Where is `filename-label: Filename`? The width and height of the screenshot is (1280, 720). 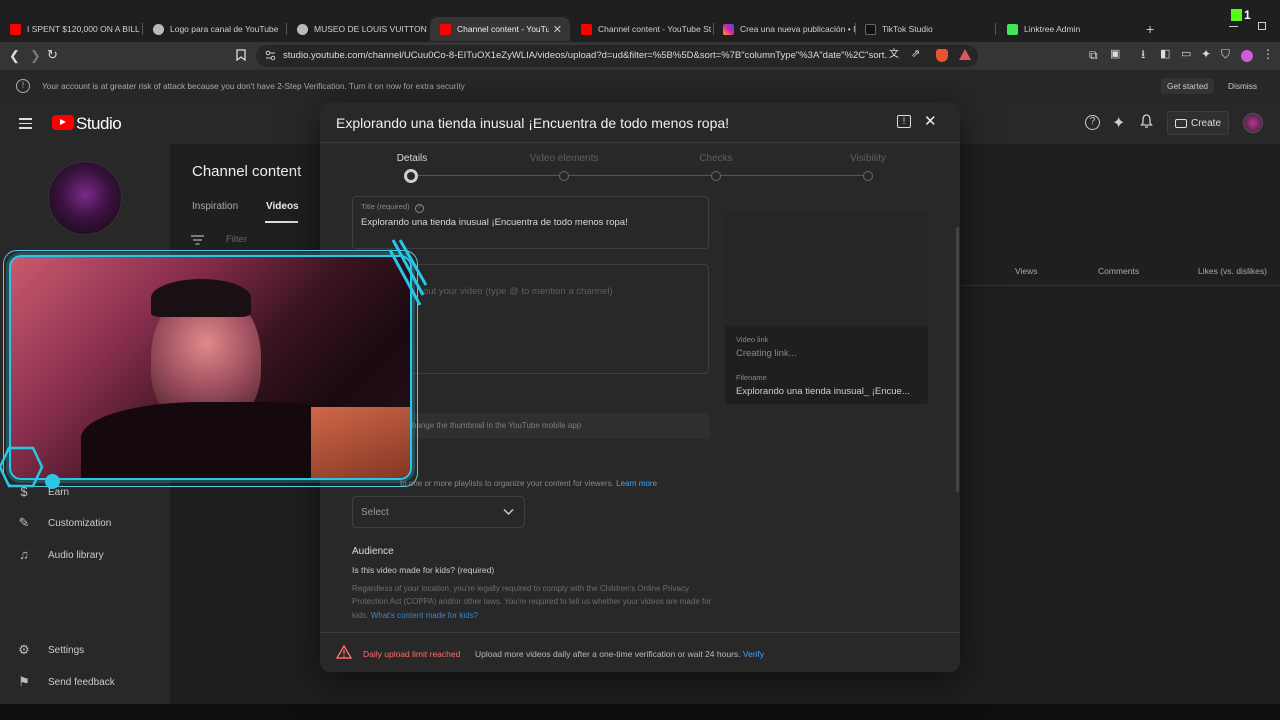
filename-label: Filename is located at coordinates (751, 377).